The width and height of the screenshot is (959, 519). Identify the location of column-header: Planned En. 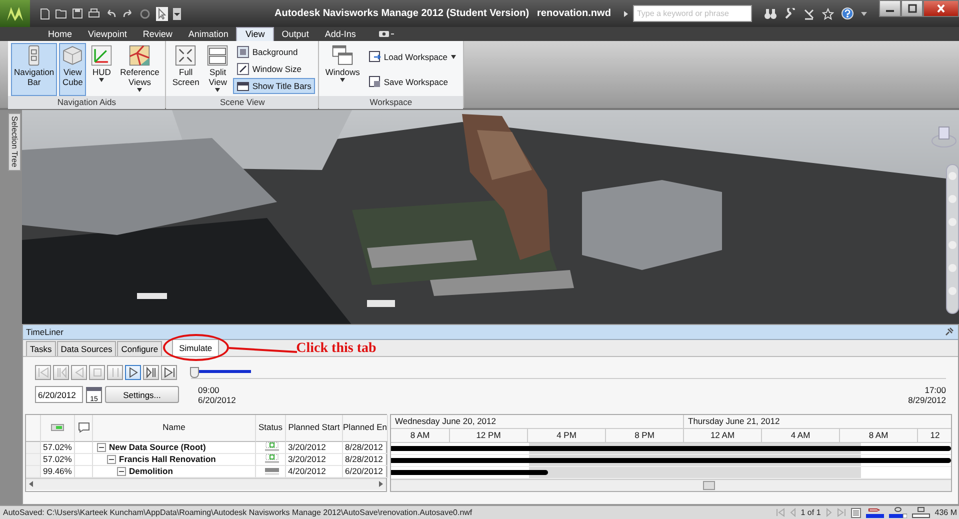
(365, 428).